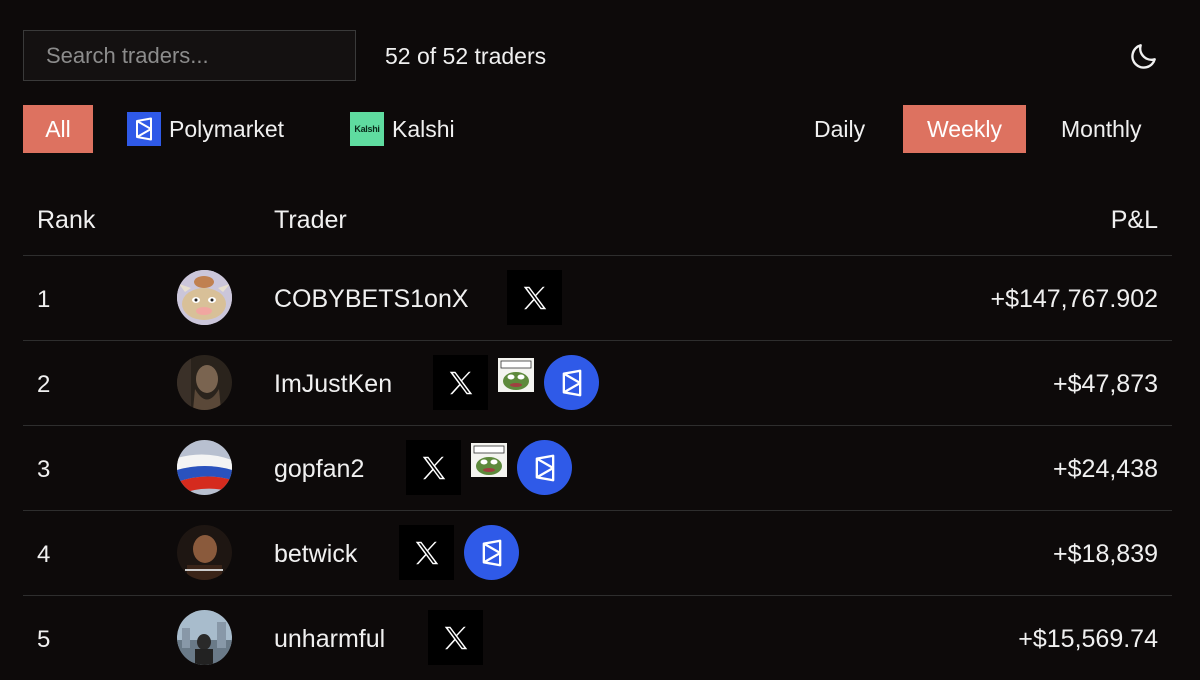 This screenshot has height=680, width=1200. What do you see at coordinates (44, 469) in the screenshot?
I see `rank-cell: 3` at bounding box center [44, 469].